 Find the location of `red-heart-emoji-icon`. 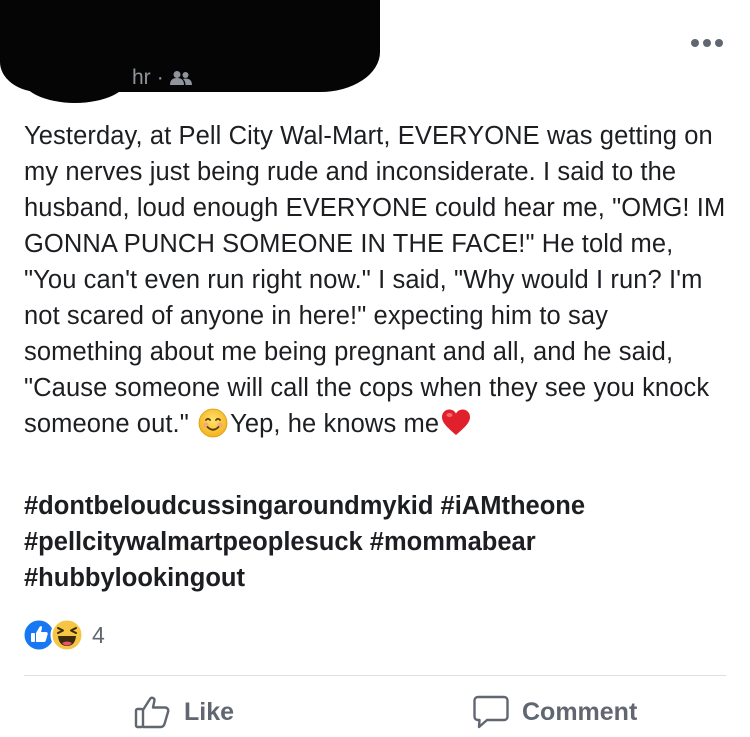

red-heart-emoji-icon is located at coordinates (456, 422).